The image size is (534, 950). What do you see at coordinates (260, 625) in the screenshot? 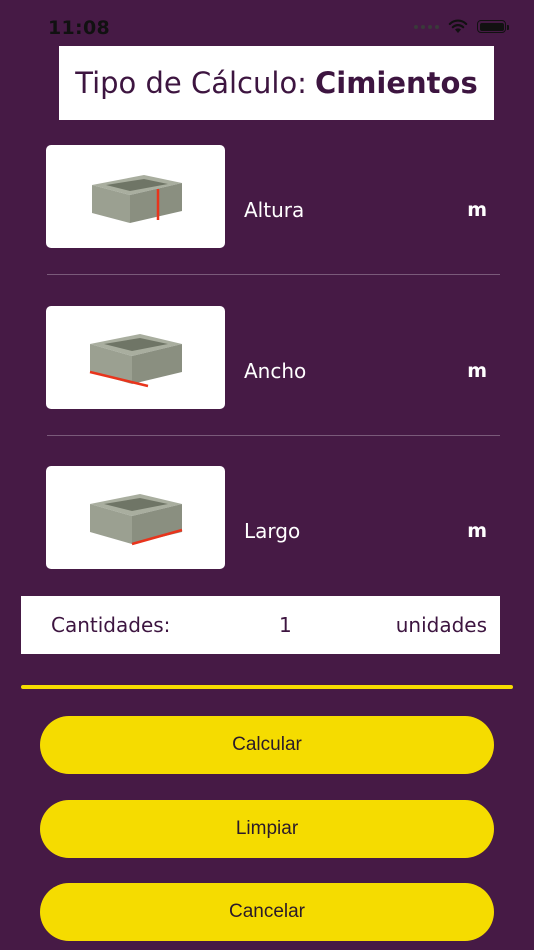
I see `quantity-bar: Cantidades: 1 unidades` at bounding box center [260, 625].